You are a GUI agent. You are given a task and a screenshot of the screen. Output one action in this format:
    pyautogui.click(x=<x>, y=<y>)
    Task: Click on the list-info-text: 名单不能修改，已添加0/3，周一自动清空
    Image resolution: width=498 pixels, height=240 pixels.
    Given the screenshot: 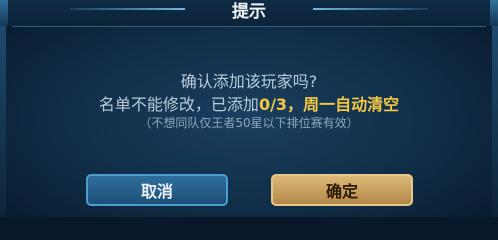 What is the action you would take?
    pyautogui.click(x=249, y=103)
    